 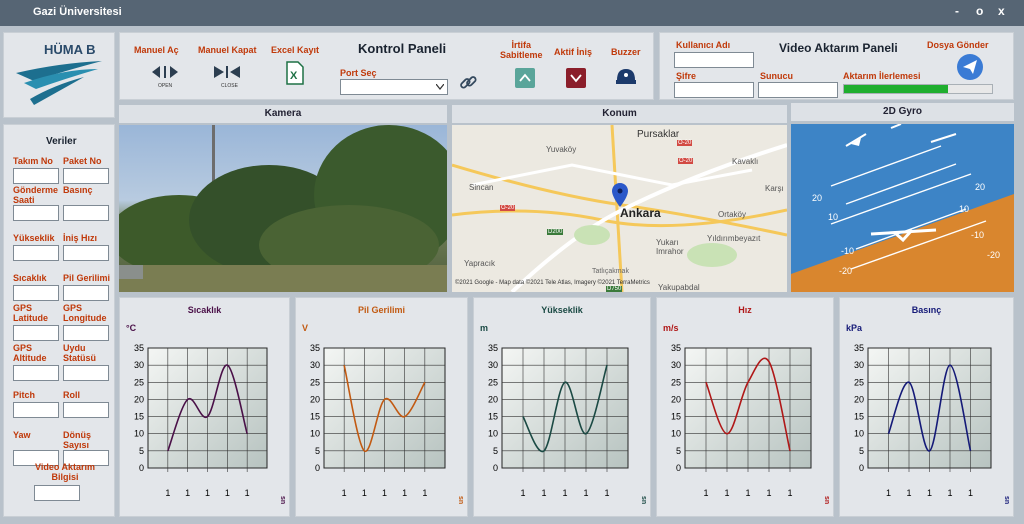 What do you see at coordinates (714, 90) in the screenshot?
I see `password-input` at bounding box center [714, 90].